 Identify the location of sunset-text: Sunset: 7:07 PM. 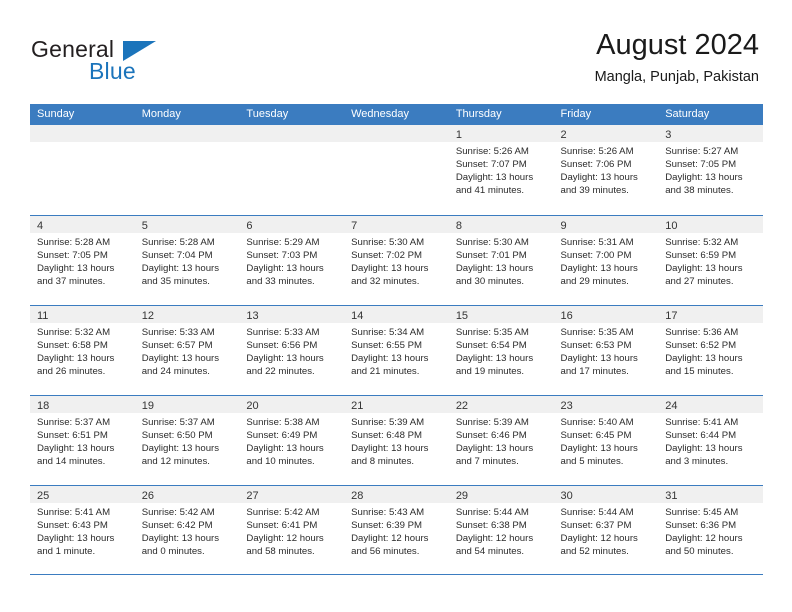
(491, 165).